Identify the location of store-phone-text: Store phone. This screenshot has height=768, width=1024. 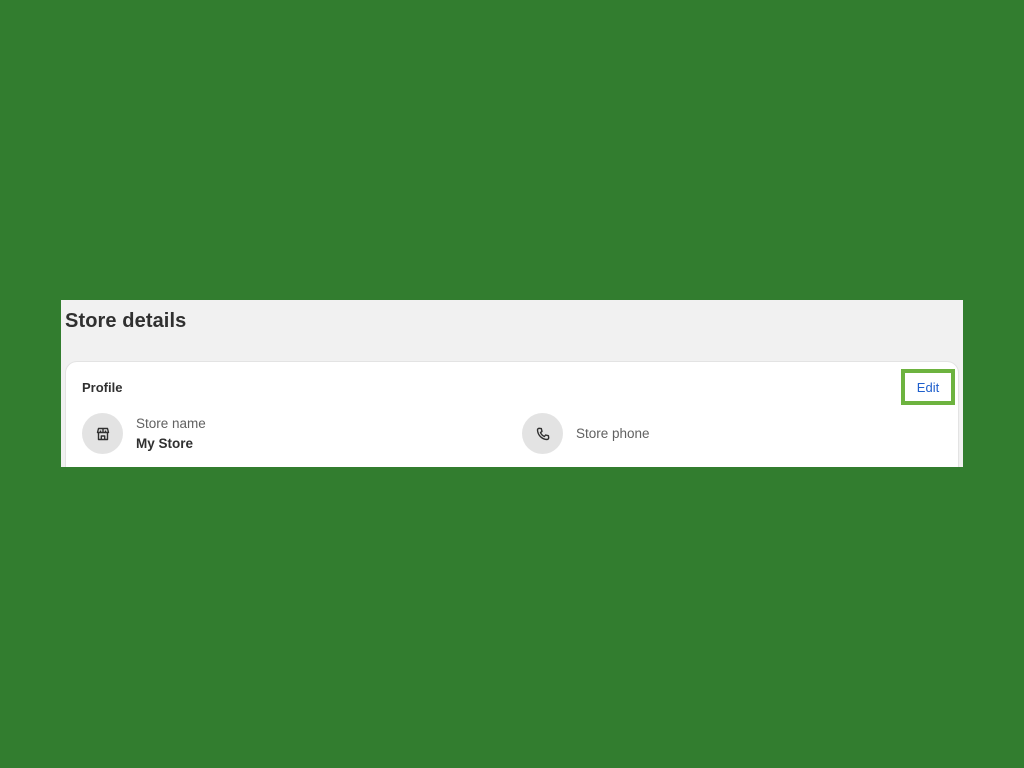
(613, 434).